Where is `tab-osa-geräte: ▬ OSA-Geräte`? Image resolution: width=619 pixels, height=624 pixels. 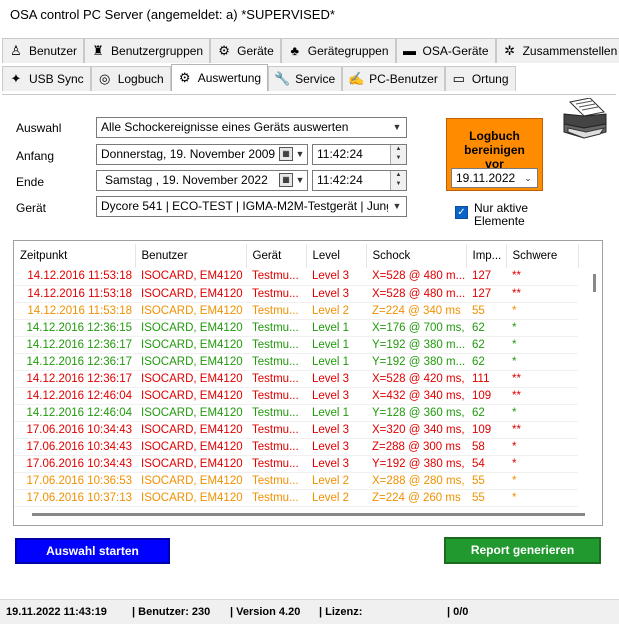 tab-osa-geräte: ▬ OSA-Geräte is located at coordinates (445, 50).